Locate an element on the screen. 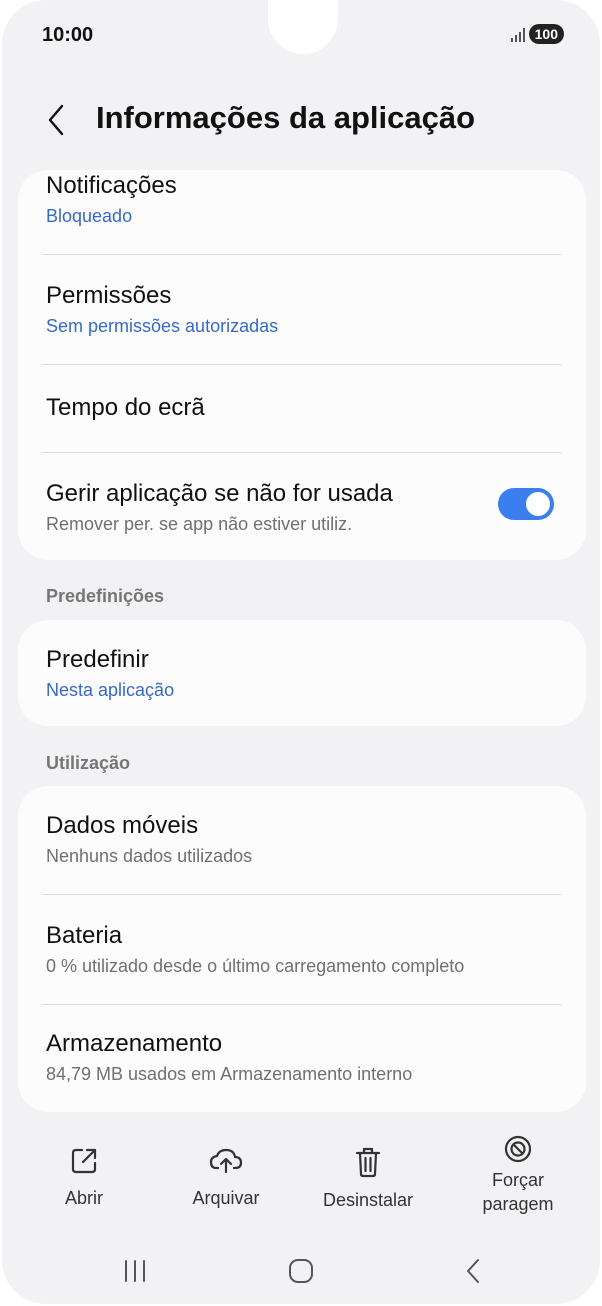 This screenshot has width=602, height=1306. force-stop-label-line1: Forçar is located at coordinates (517, 1180).